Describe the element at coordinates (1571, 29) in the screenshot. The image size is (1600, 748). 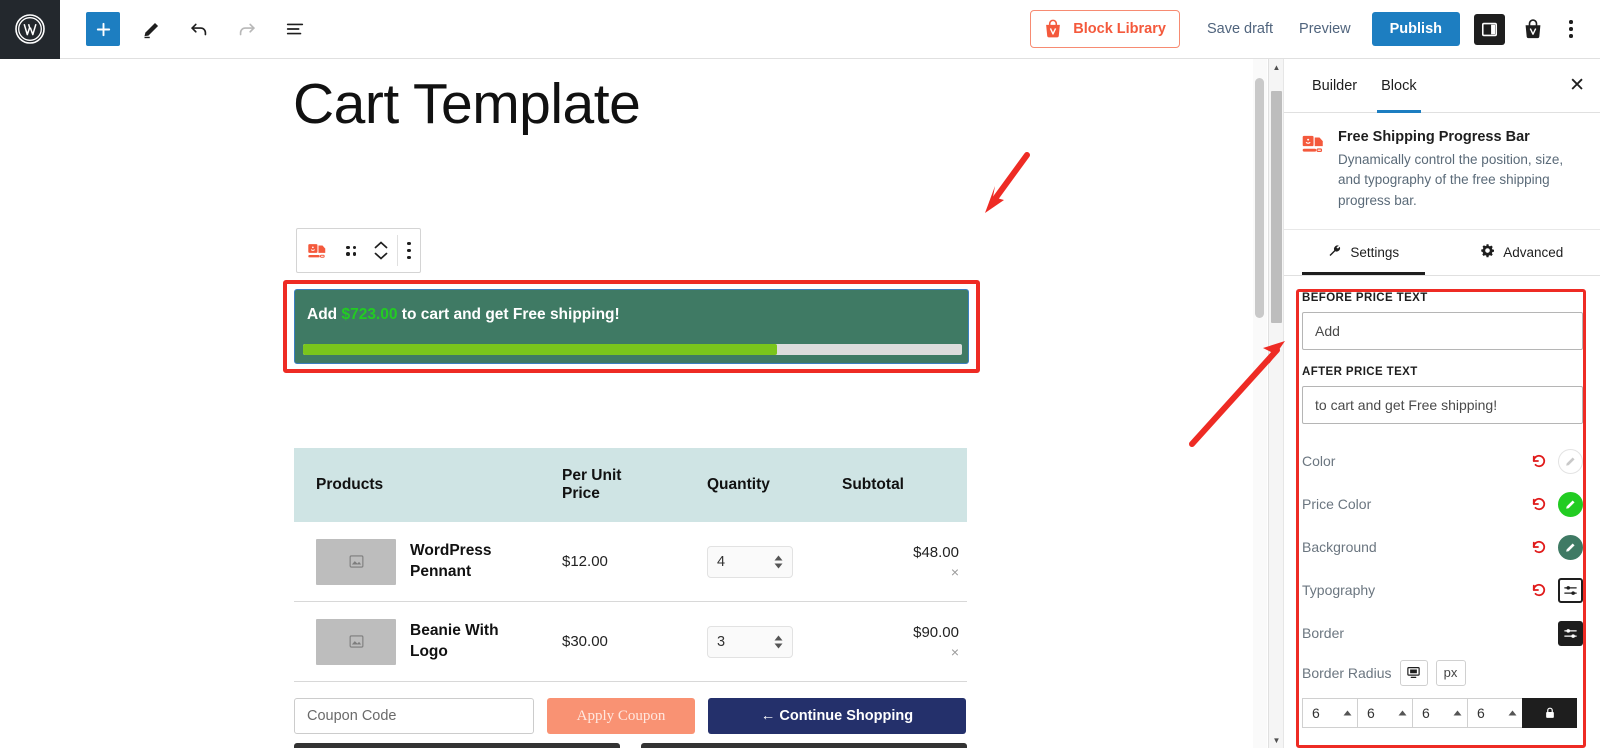
I see `more-options-icon` at that location.